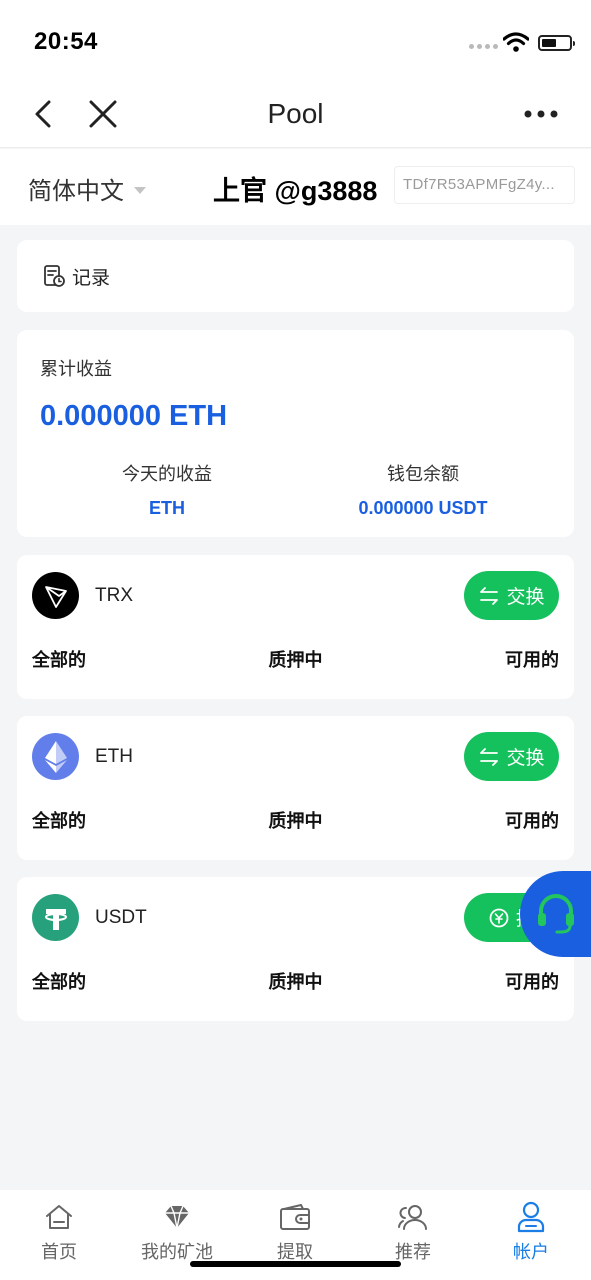  What do you see at coordinates (167, 489) in the screenshot?
I see `today-earnings: 今天的收益 ETH` at bounding box center [167, 489].